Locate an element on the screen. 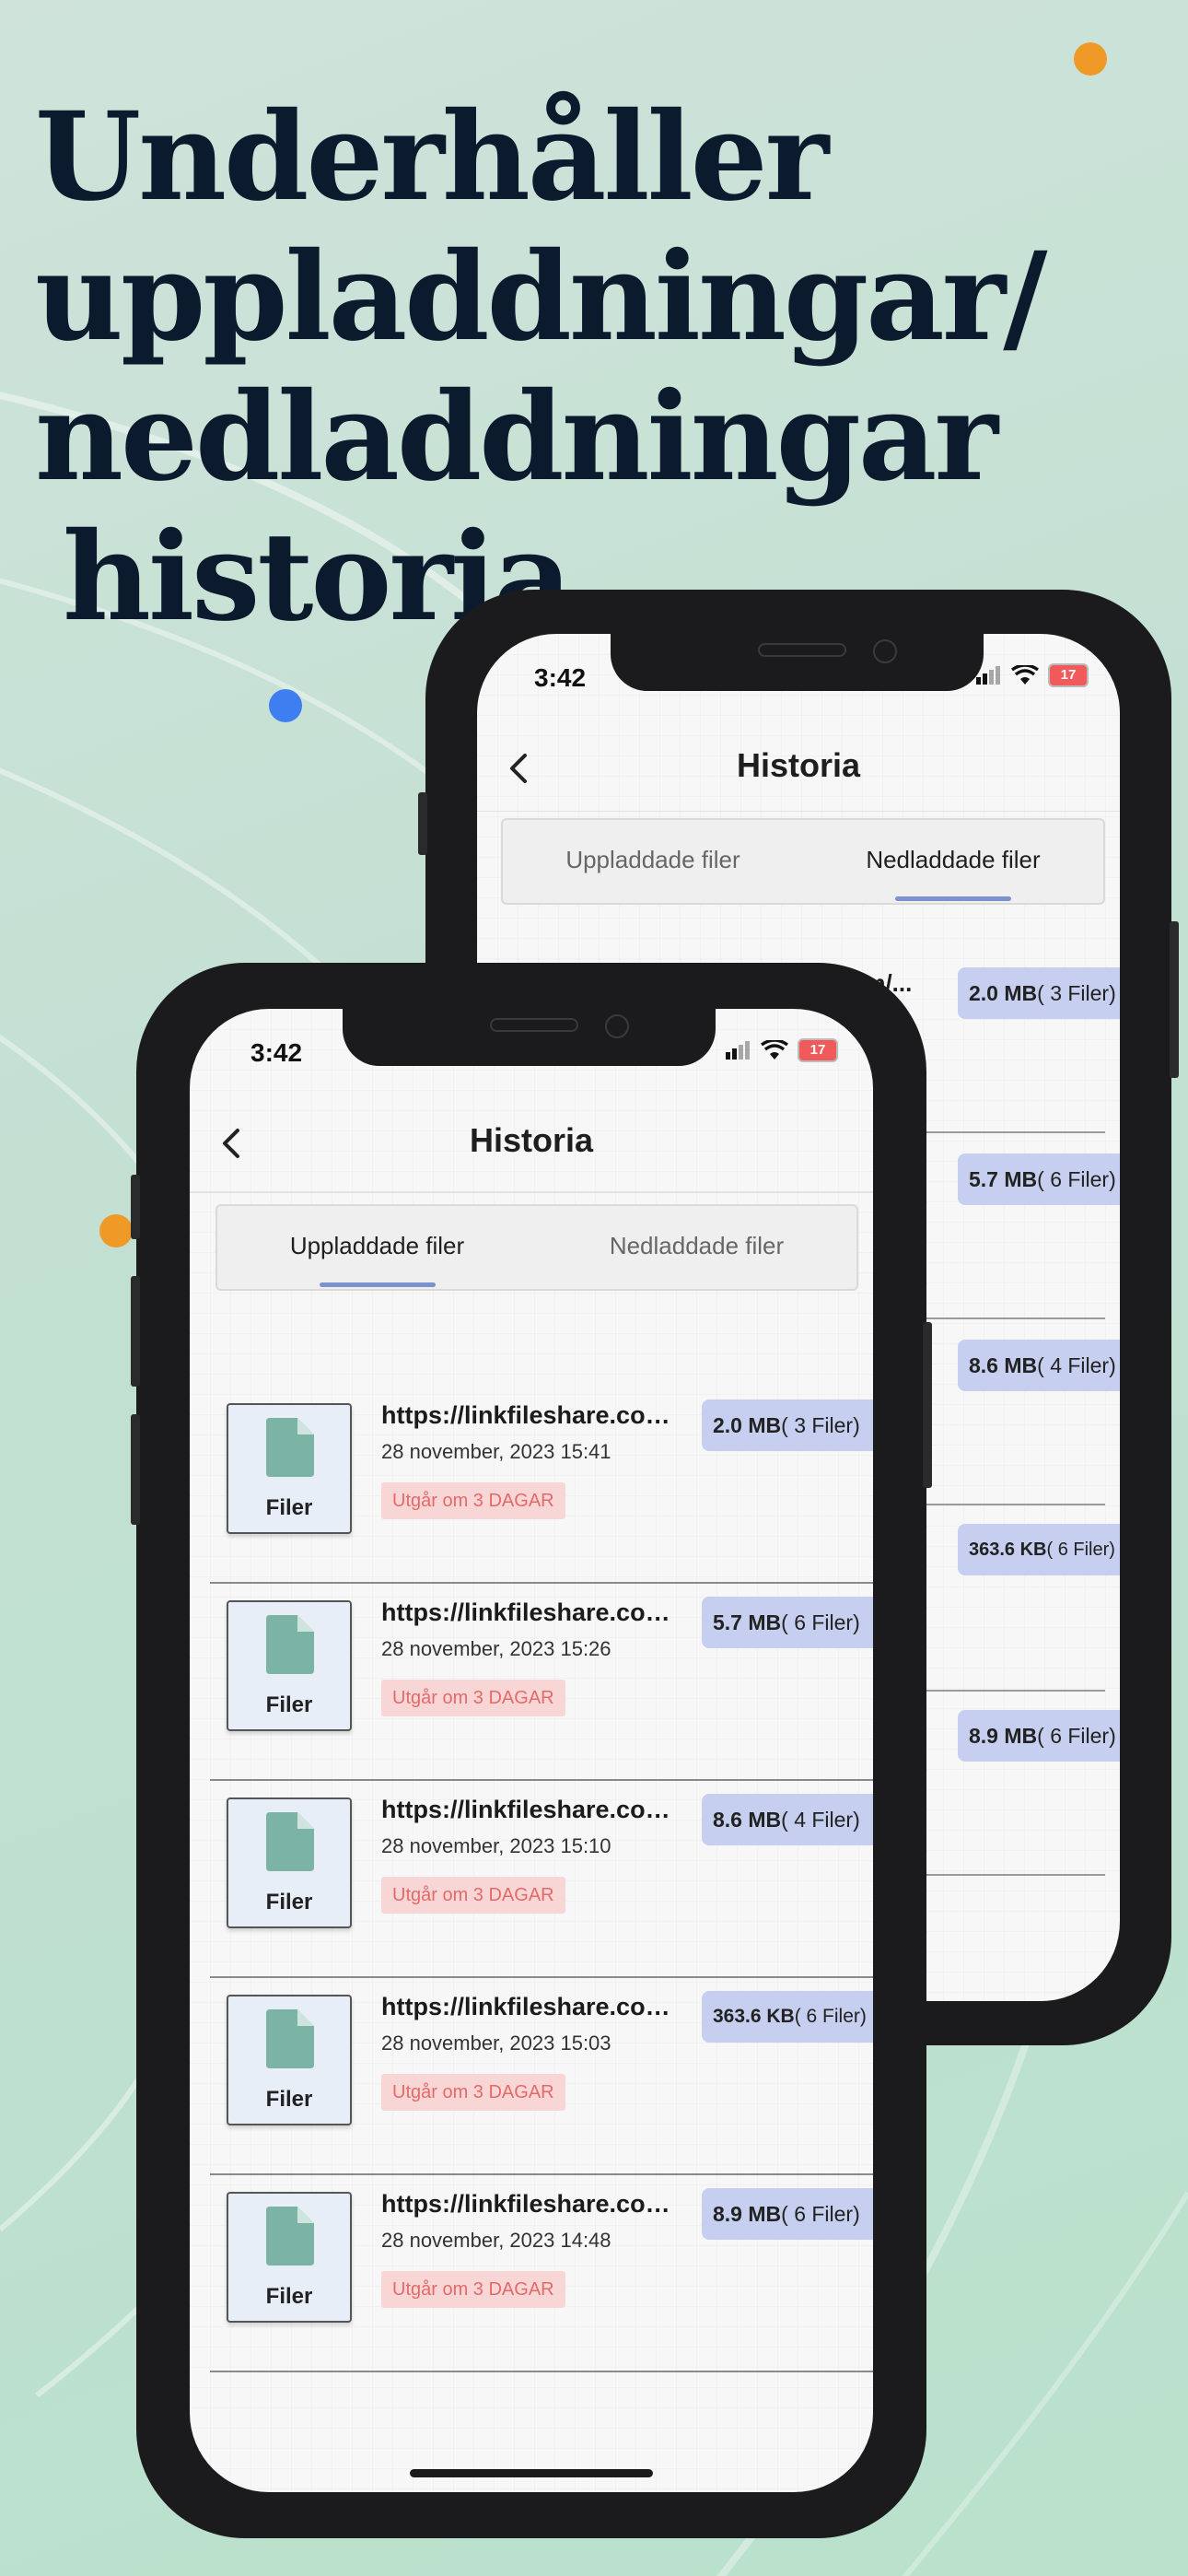 The image size is (1188, 2576). size-value: 8.9 MB is located at coordinates (1004, 1736).